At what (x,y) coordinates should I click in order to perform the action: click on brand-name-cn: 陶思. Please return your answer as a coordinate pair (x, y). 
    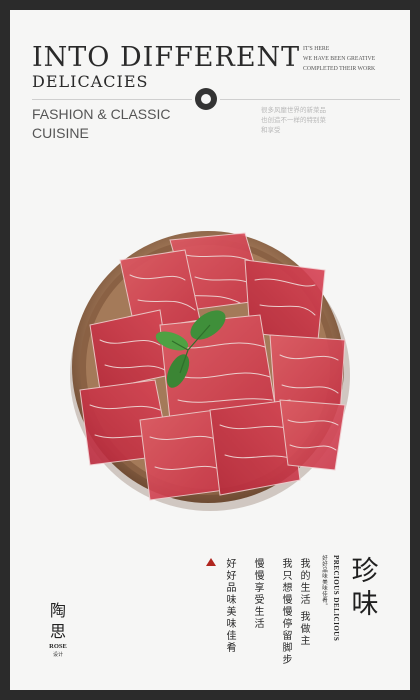
    Looking at the image, I should click on (57, 621).